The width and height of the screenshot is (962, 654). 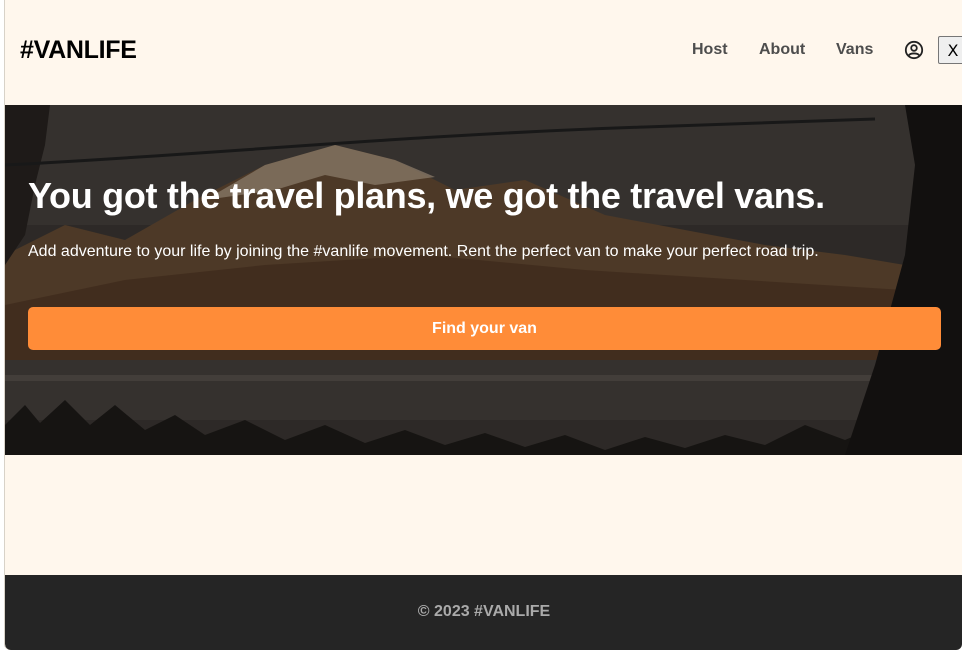 What do you see at coordinates (914, 50) in the screenshot?
I see `user-circle-icon` at bounding box center [914, 50].